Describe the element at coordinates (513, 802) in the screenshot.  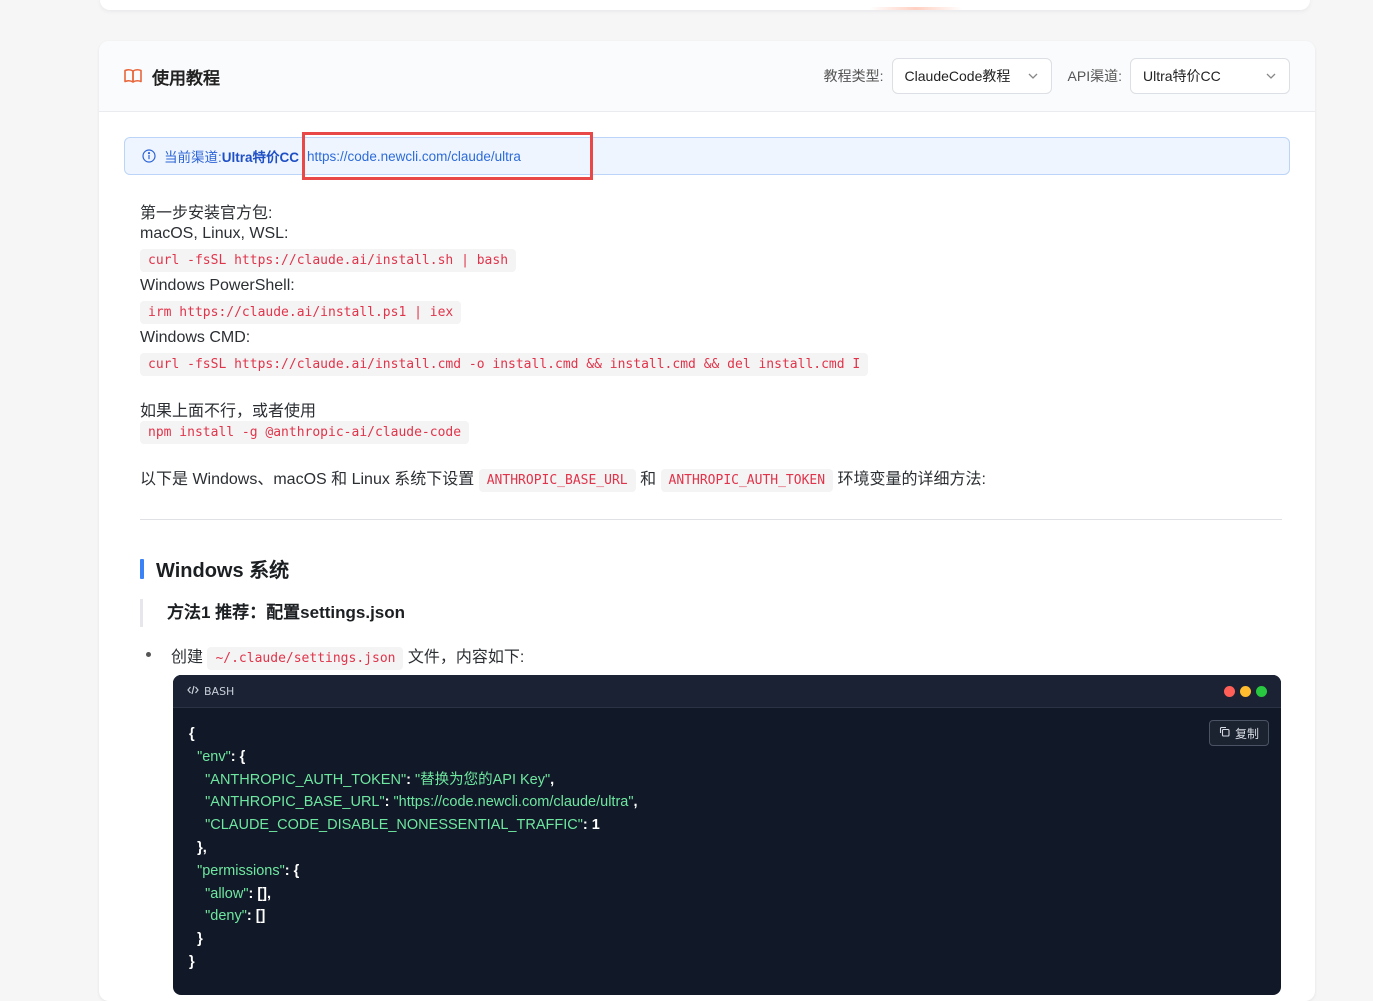
I see `code-value-base-url: "https://code.newcli.com/claude/ultra"` at that location.